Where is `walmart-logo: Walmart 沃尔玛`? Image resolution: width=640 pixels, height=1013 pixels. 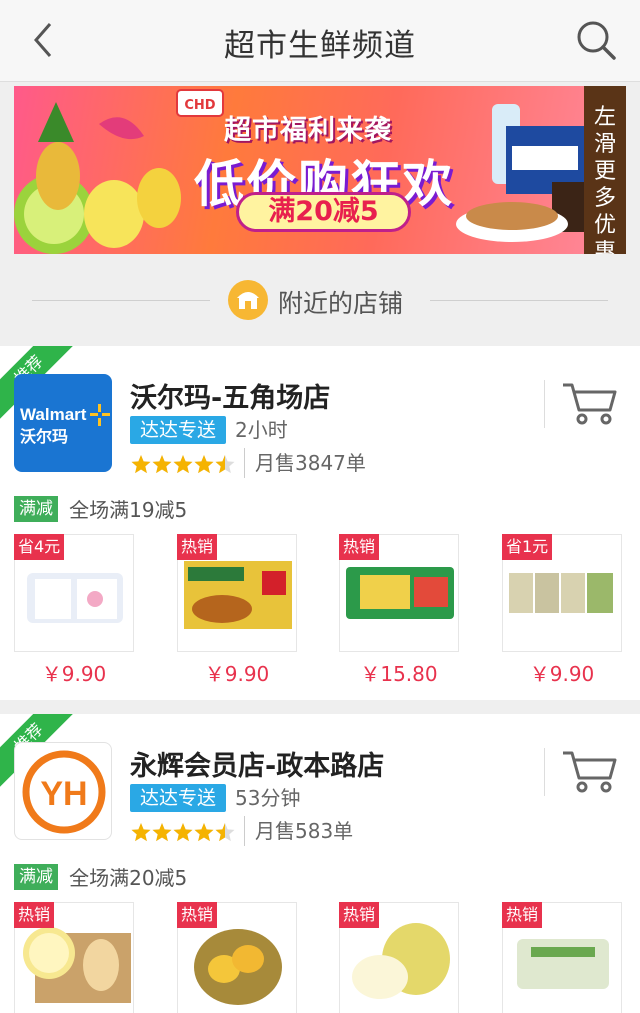
walmart-logo: Walmart 沃尔玛 is located at coordinates (63, 423).